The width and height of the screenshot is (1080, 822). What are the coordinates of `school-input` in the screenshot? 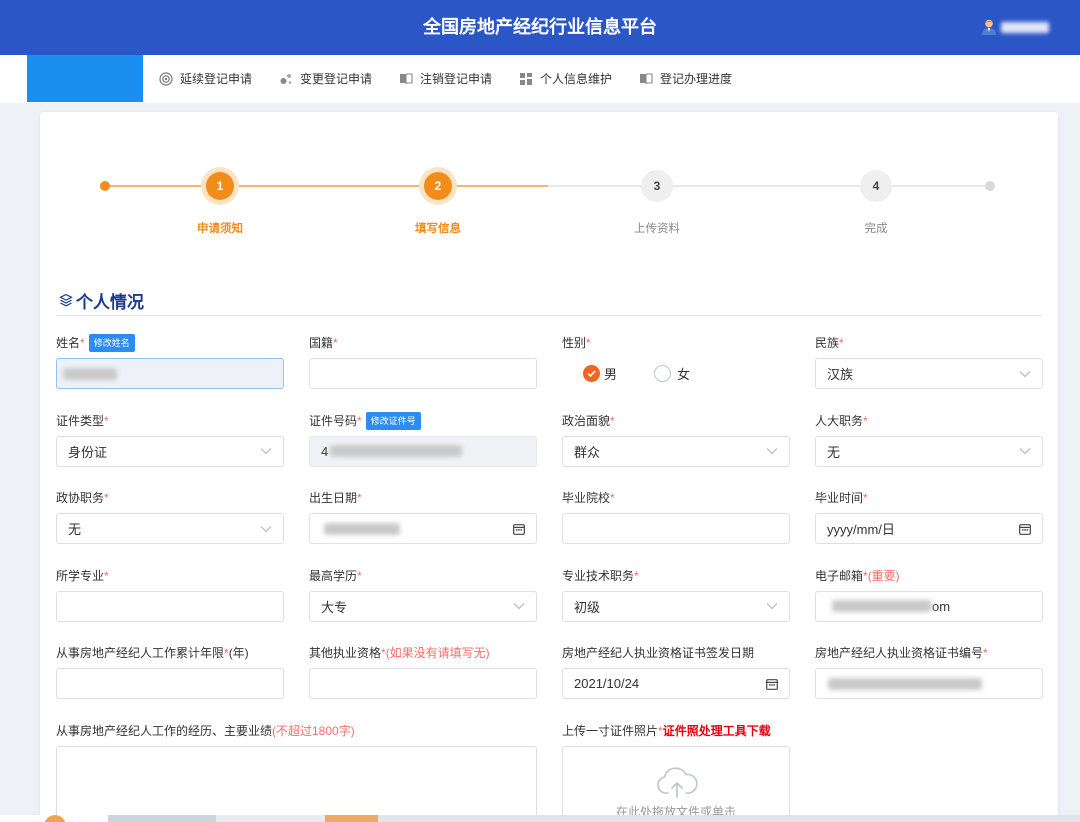 It's located at (676, 529).